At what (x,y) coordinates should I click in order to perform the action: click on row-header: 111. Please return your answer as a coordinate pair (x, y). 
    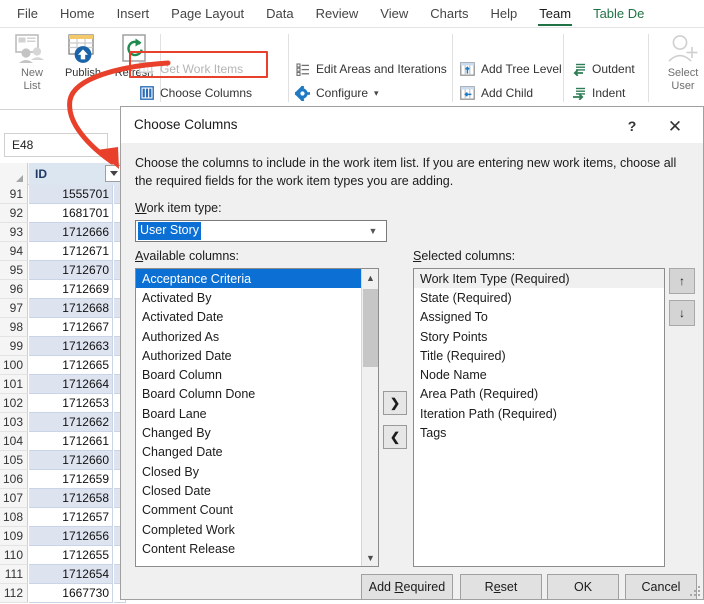
    Looking at the image, I should click on (14, 574).